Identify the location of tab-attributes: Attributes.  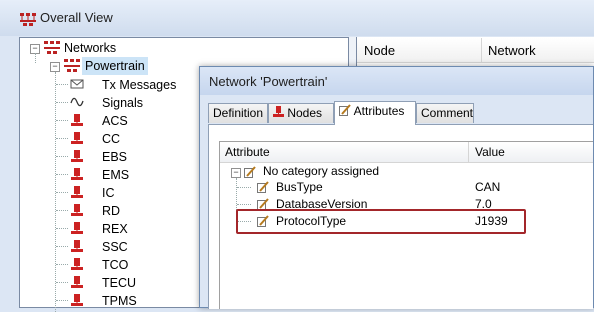
(375, 113).